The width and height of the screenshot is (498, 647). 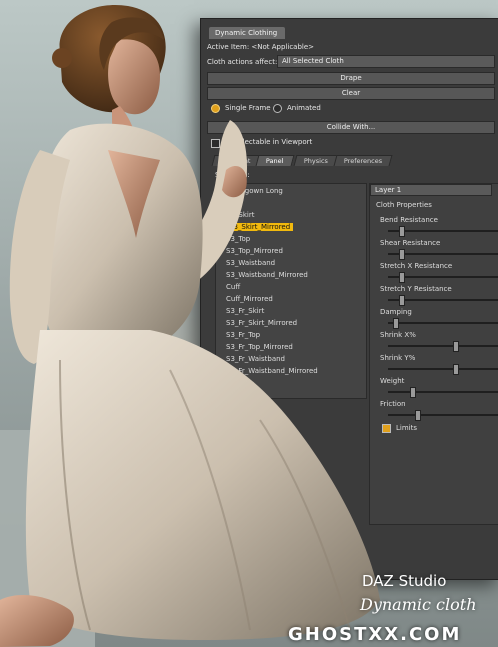 What do you see at coordinates (232, 175) in the screenshot?
I see `selection-header: Selection:` at bounding box center [232, 175].